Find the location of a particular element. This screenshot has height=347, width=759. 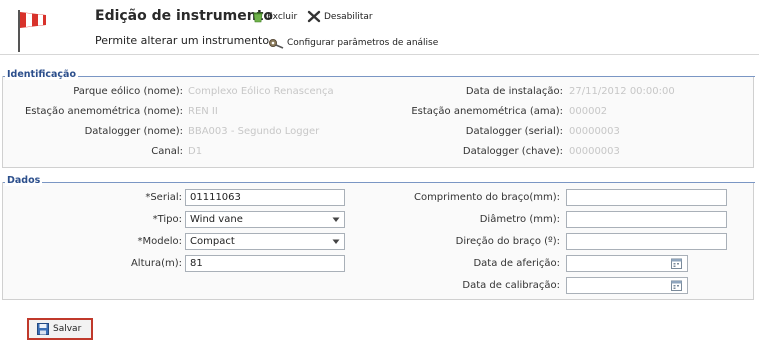

park-name-value: Complexo Eólico Renascença is located at coordinates (261, 91).